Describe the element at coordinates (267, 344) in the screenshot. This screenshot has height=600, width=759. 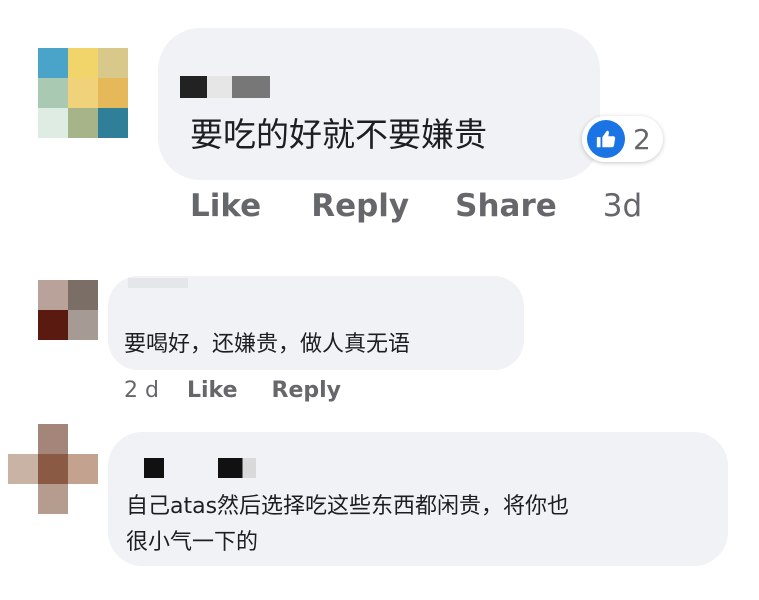
I see `comment-text: 要喝好，还嫌贵，做人真无语` at that location.